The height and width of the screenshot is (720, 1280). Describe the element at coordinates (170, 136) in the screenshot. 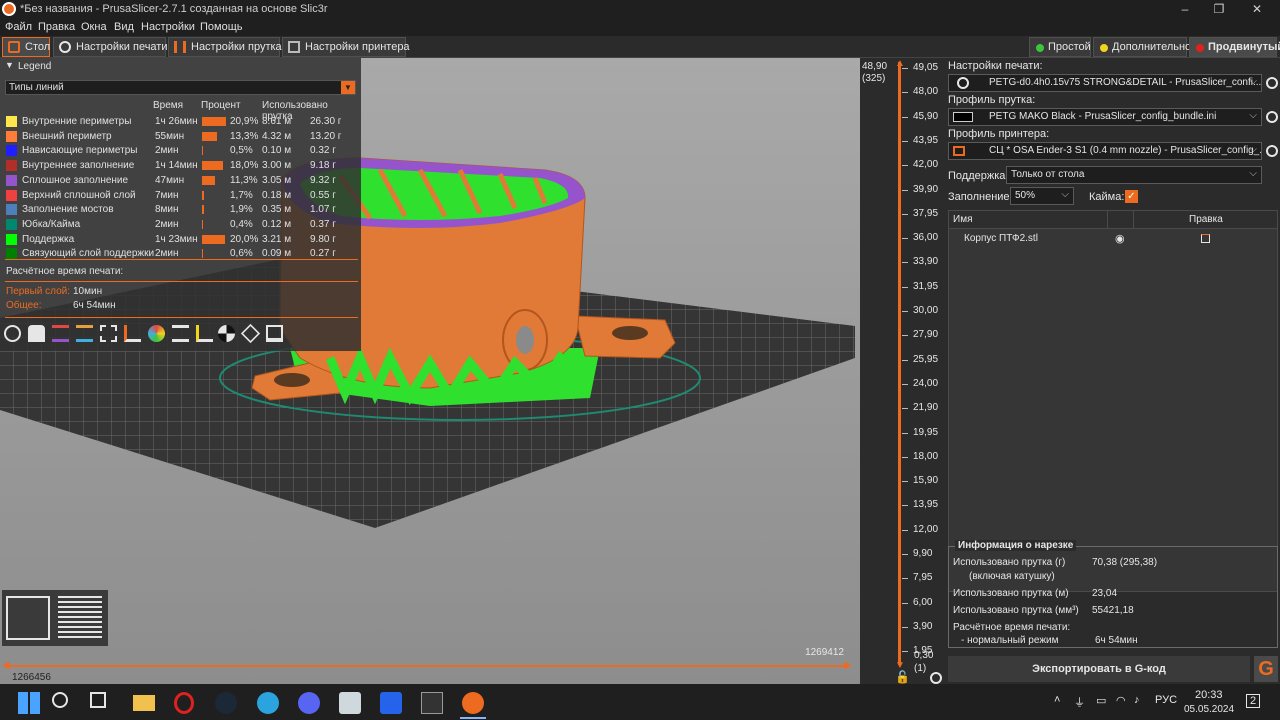

I see `legend-time: 55мин` at that location.